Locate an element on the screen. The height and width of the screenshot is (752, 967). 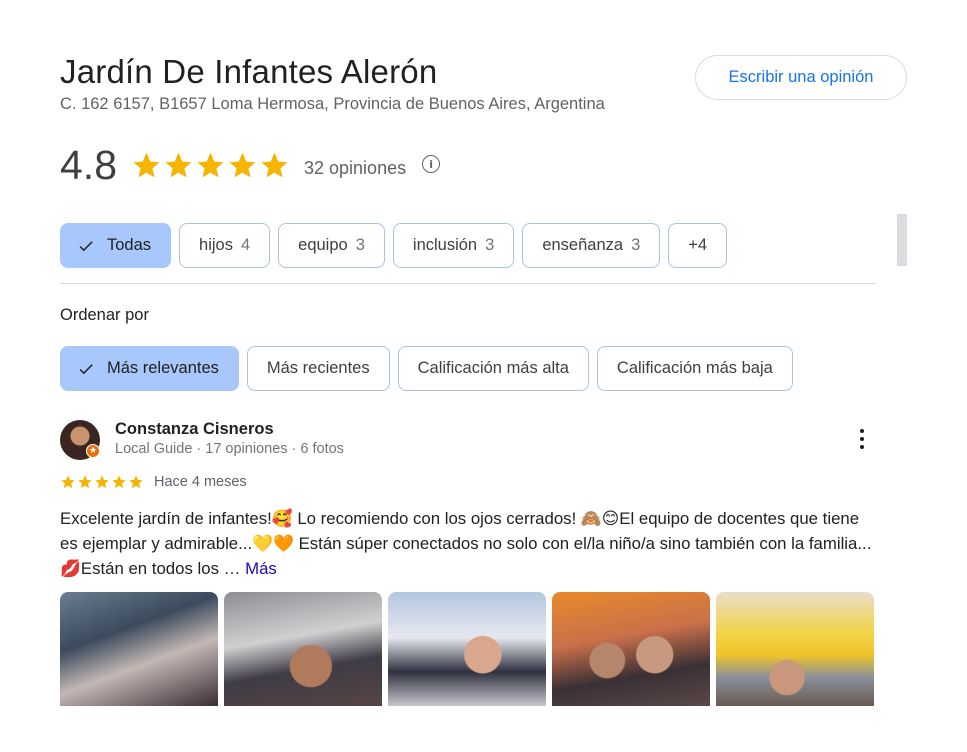
sort-label: Ordenar por is located at coordinates (104, 315).